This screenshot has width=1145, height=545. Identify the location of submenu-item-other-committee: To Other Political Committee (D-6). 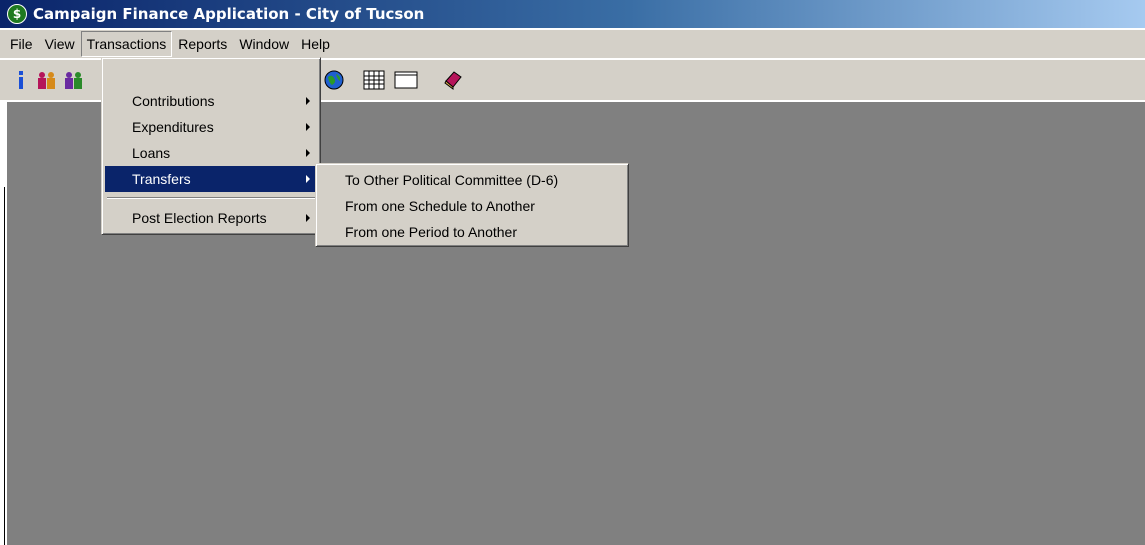
(472, 180).